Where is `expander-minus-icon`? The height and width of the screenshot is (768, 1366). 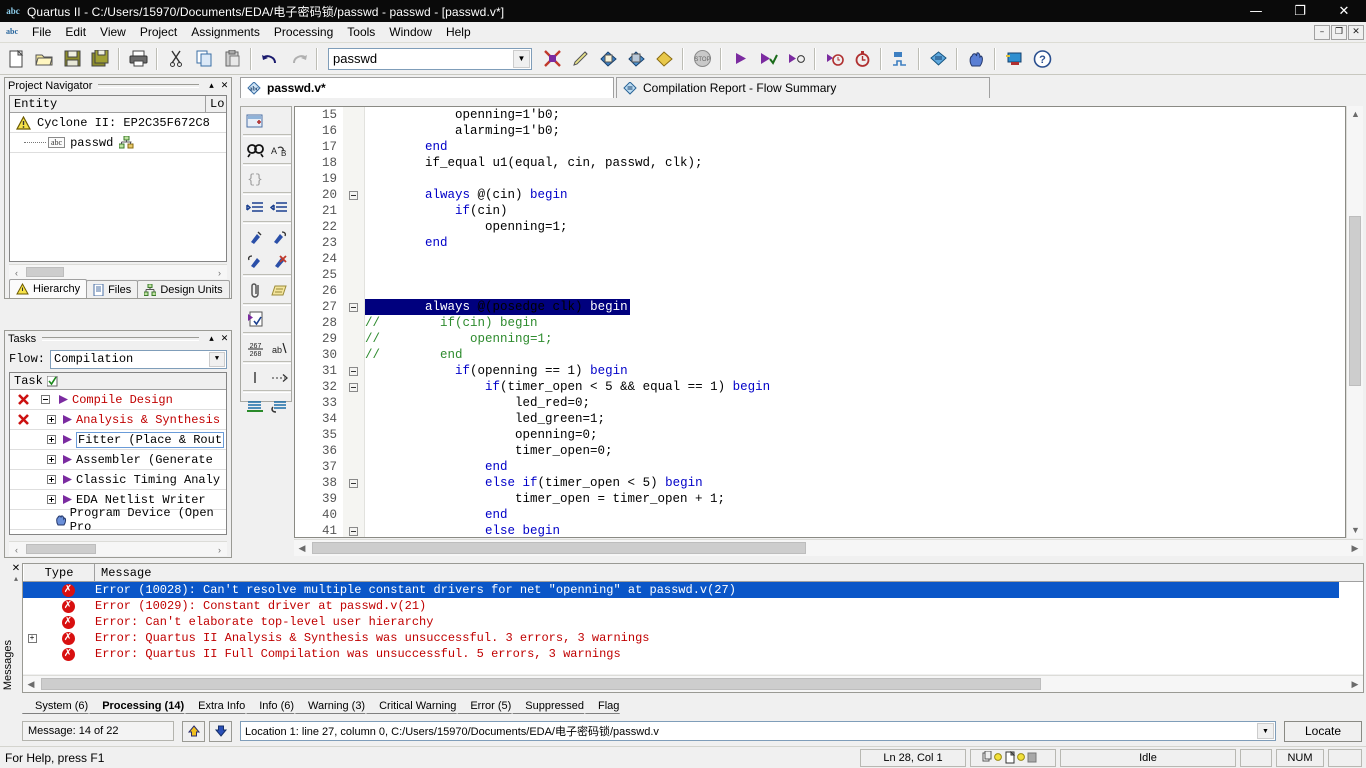 expander-minus-icon is located at coordinates (45, 399).